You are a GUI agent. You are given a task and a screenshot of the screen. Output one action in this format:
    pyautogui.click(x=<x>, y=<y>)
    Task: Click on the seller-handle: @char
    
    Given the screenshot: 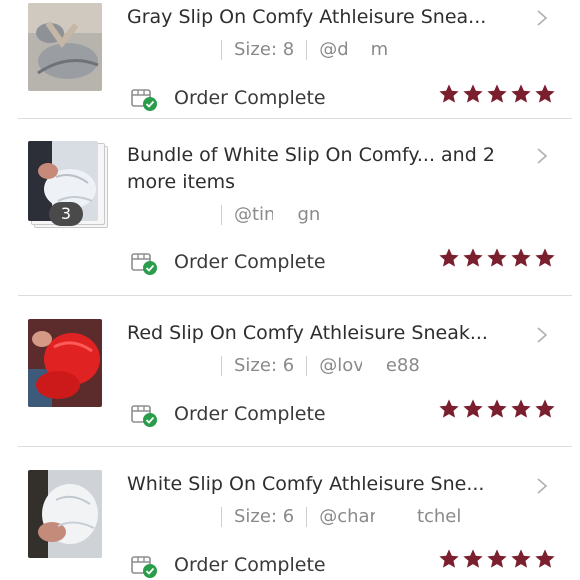 What is the action you would take?
    pyautogui.click(x=348, y=516)
    